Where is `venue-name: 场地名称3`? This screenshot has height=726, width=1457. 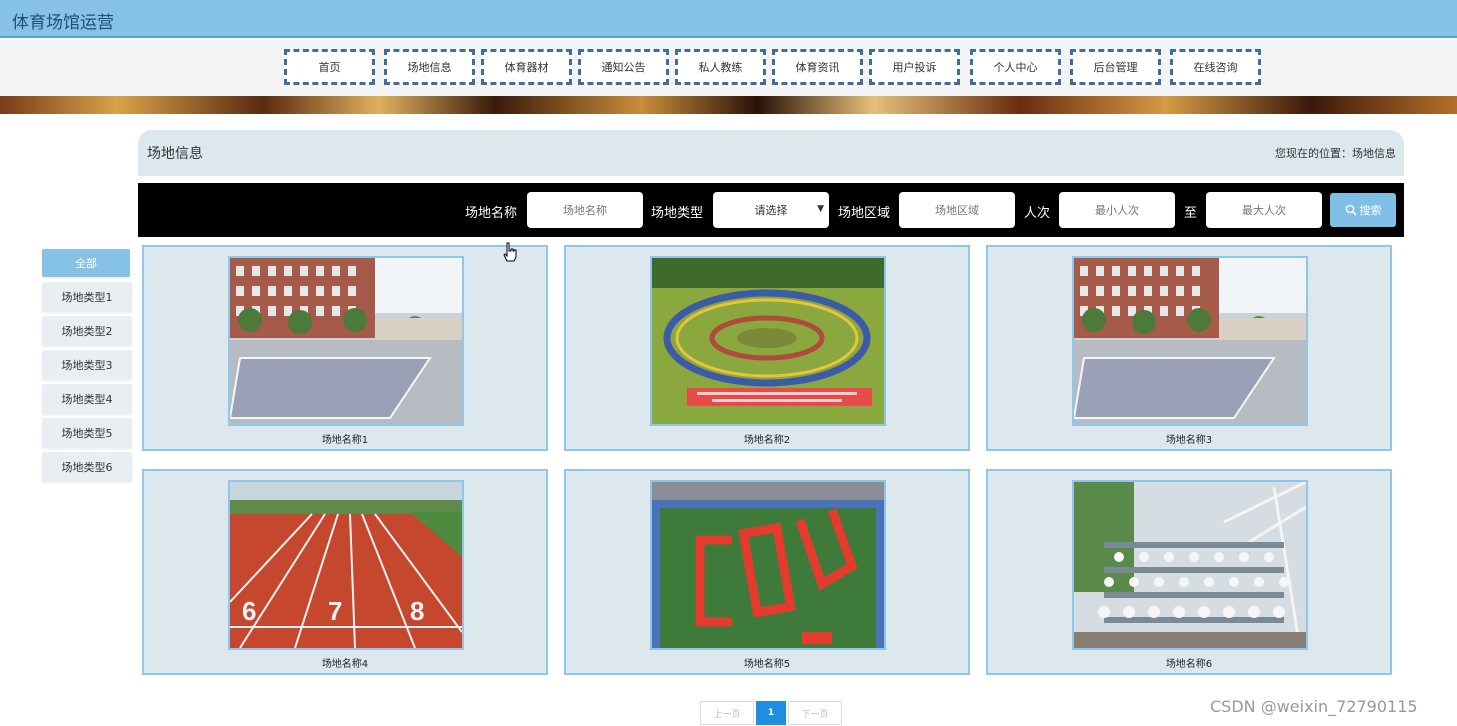 venue-name: 场地名称3 is located at coordinates (1189, 440).